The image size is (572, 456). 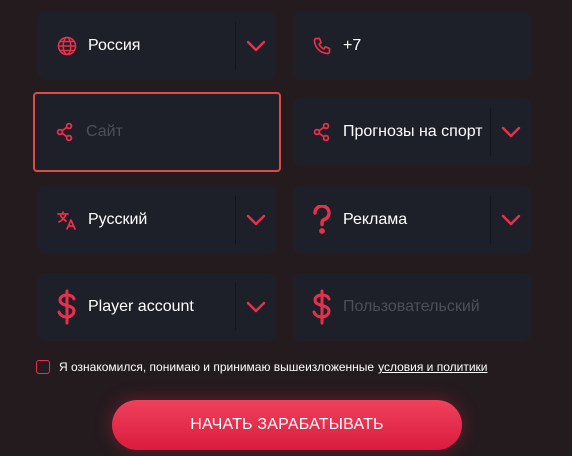 What do you see at coordinates (157, 220) in the screenshot?
I see `language-select: Русский` at bounding box center [157, 220].